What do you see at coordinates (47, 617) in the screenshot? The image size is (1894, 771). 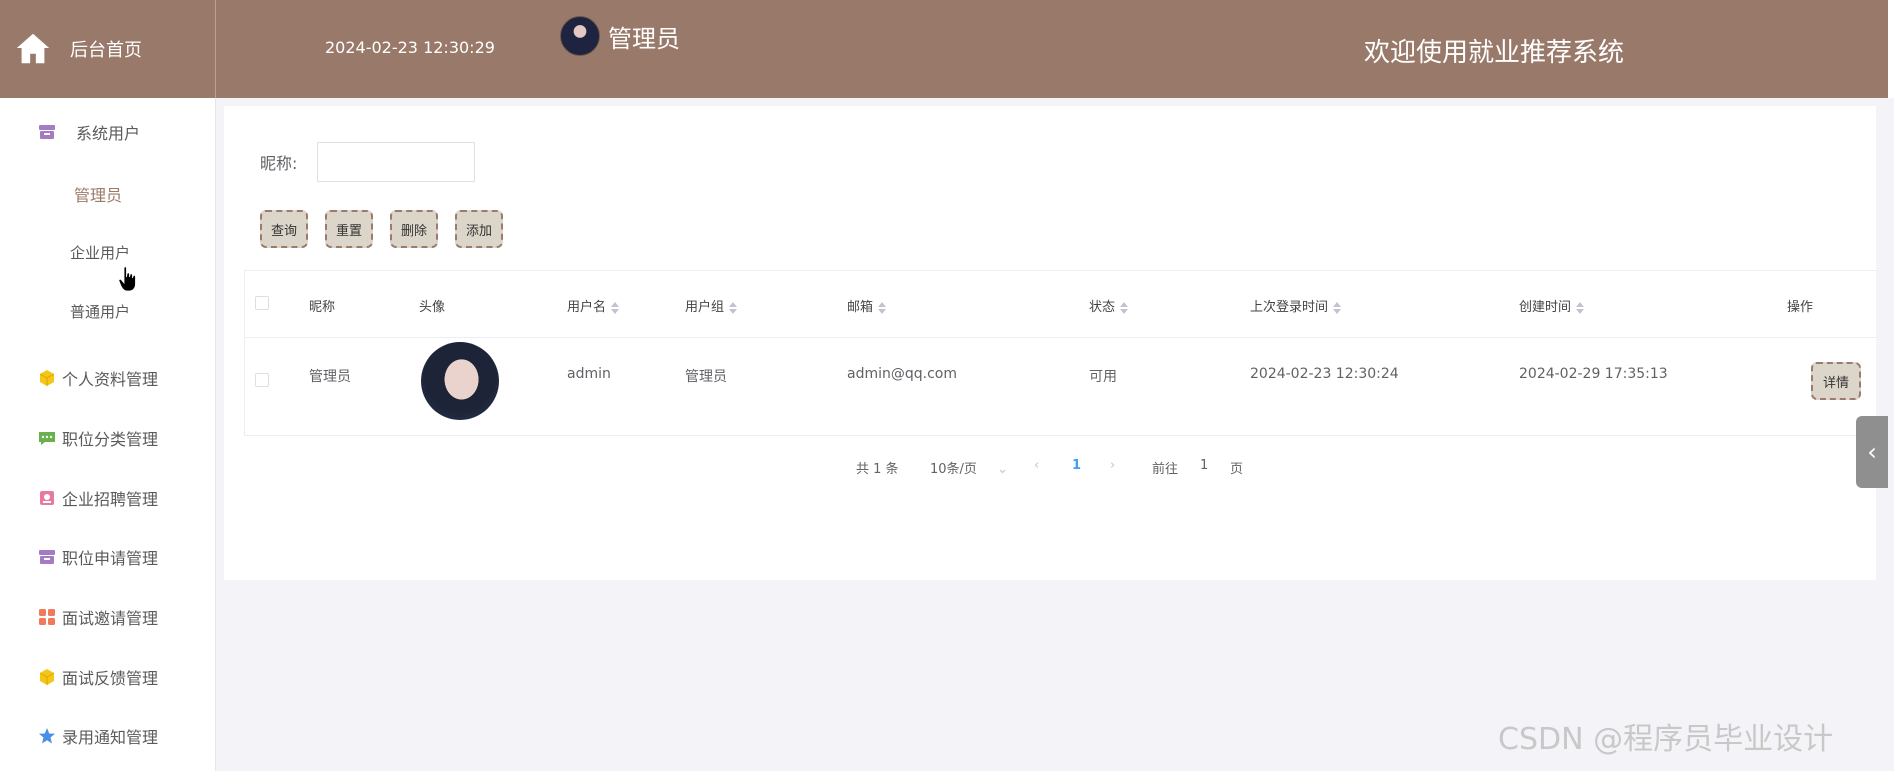 I see `grid-icon` at bounding box center [47, 617].